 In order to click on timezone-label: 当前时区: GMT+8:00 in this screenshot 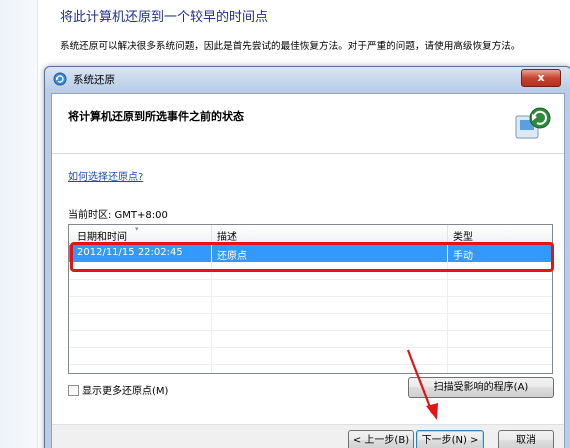, I will do `click(118, 215)`.